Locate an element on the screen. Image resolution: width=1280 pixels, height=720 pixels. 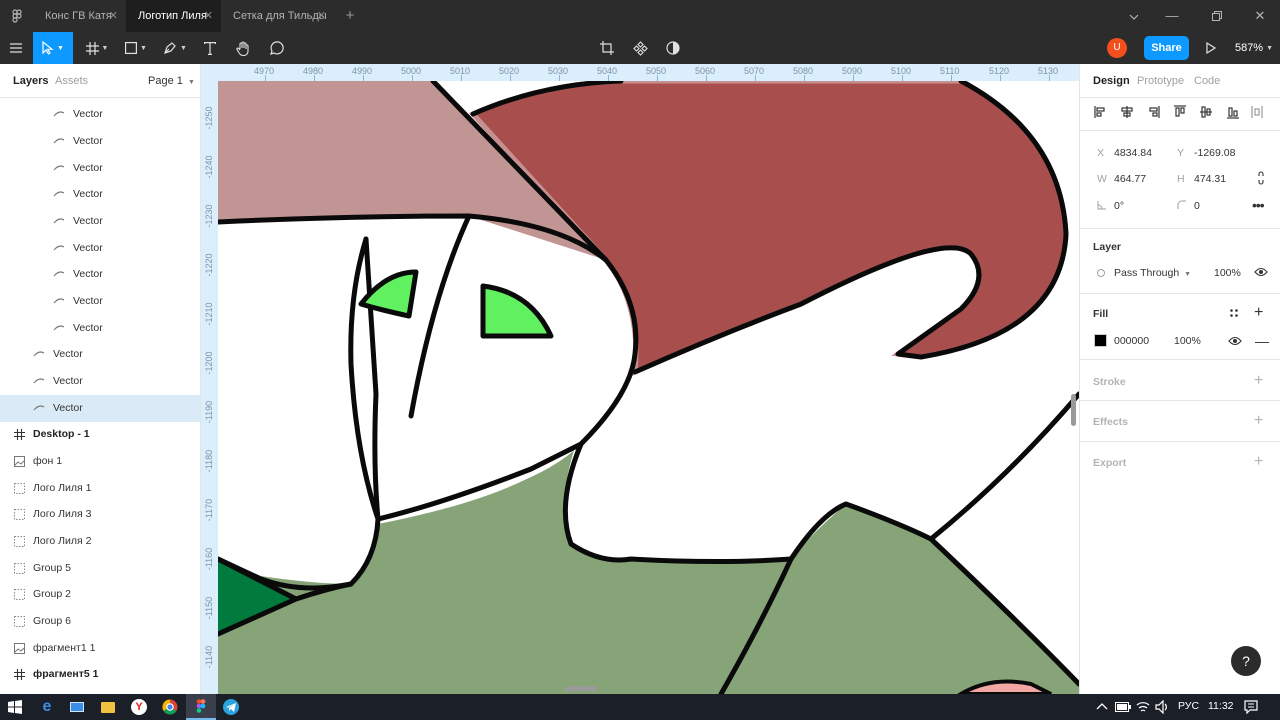
telegram-icon is located at coordinates (231, 707).